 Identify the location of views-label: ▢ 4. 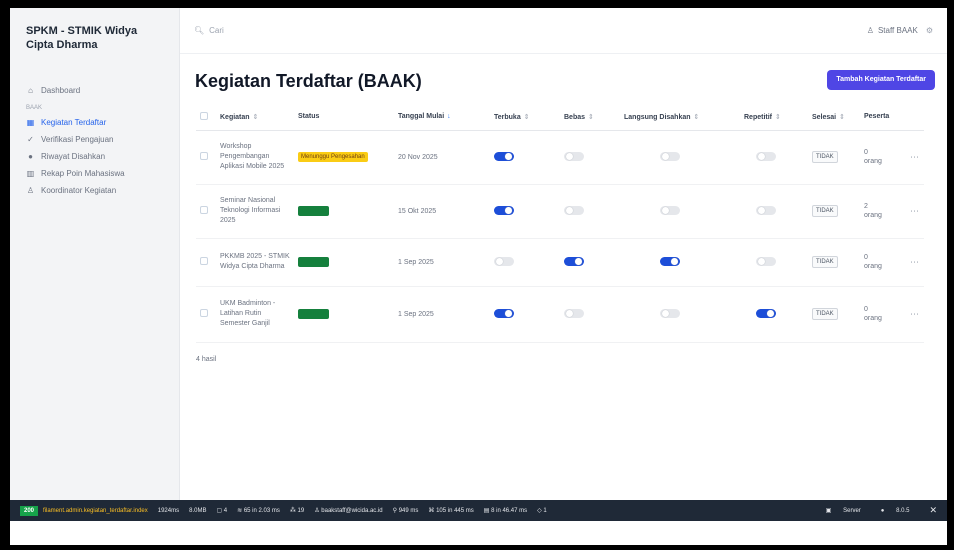
(221, 510).